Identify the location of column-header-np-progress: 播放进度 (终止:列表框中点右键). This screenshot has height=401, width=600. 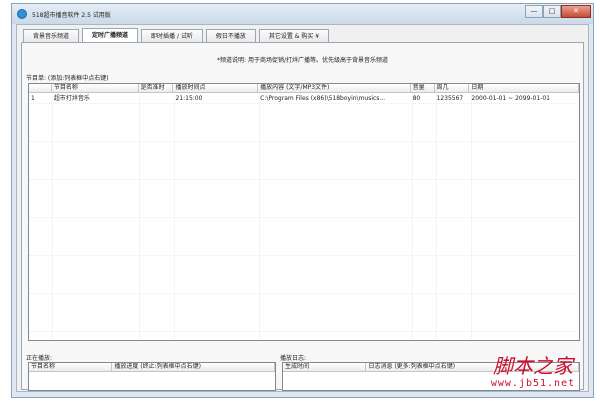
(193, 367).